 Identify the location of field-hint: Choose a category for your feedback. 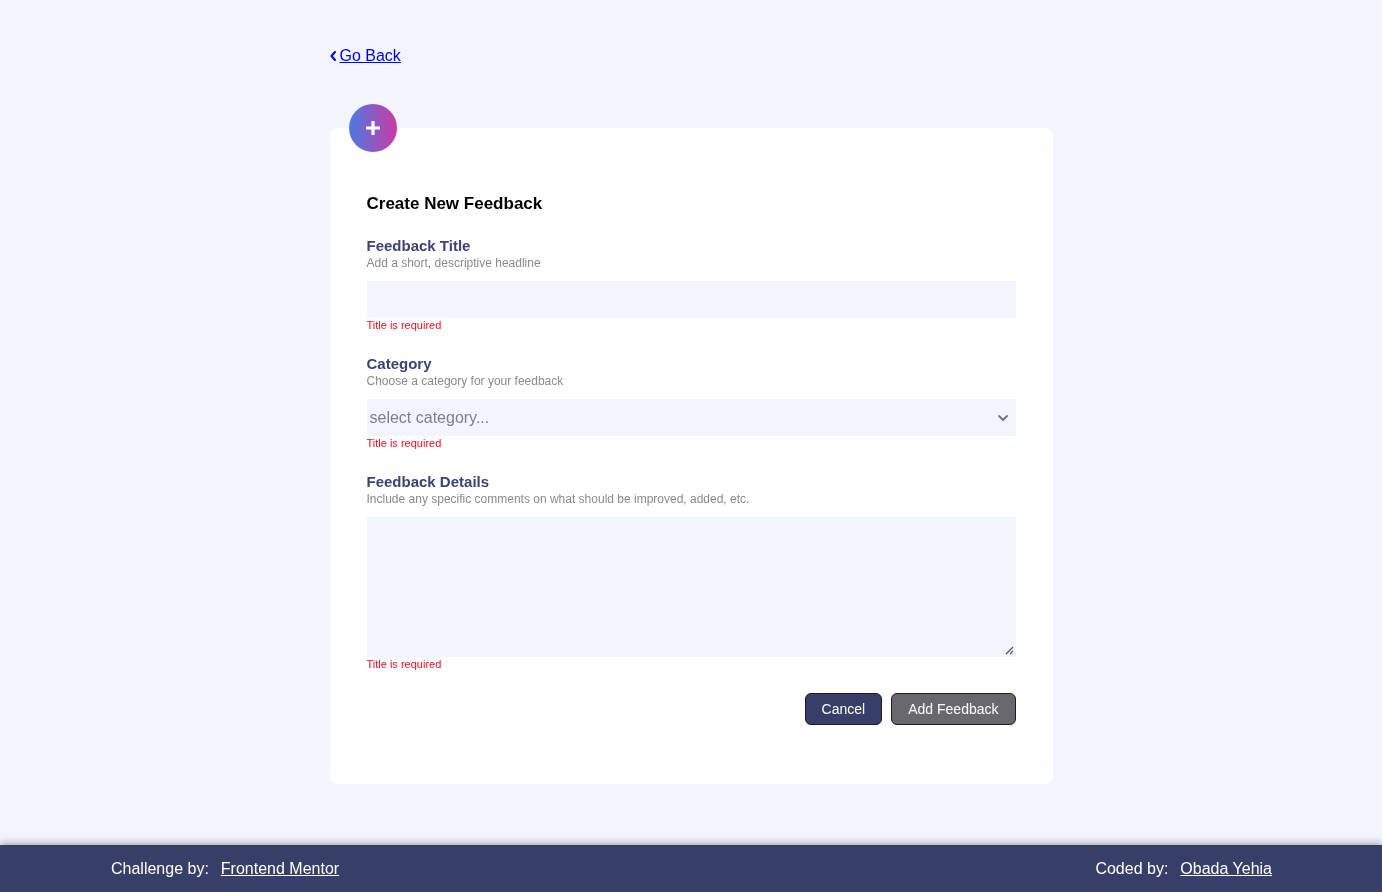
(465, 381).